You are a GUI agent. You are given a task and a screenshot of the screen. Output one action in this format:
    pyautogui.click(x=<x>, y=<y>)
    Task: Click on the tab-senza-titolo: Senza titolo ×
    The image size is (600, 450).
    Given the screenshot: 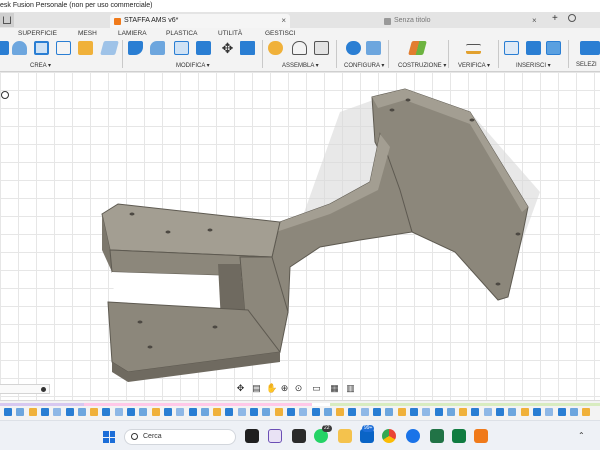 What is the action you would take?
    pyautogui.click(x=460, y=21)
    